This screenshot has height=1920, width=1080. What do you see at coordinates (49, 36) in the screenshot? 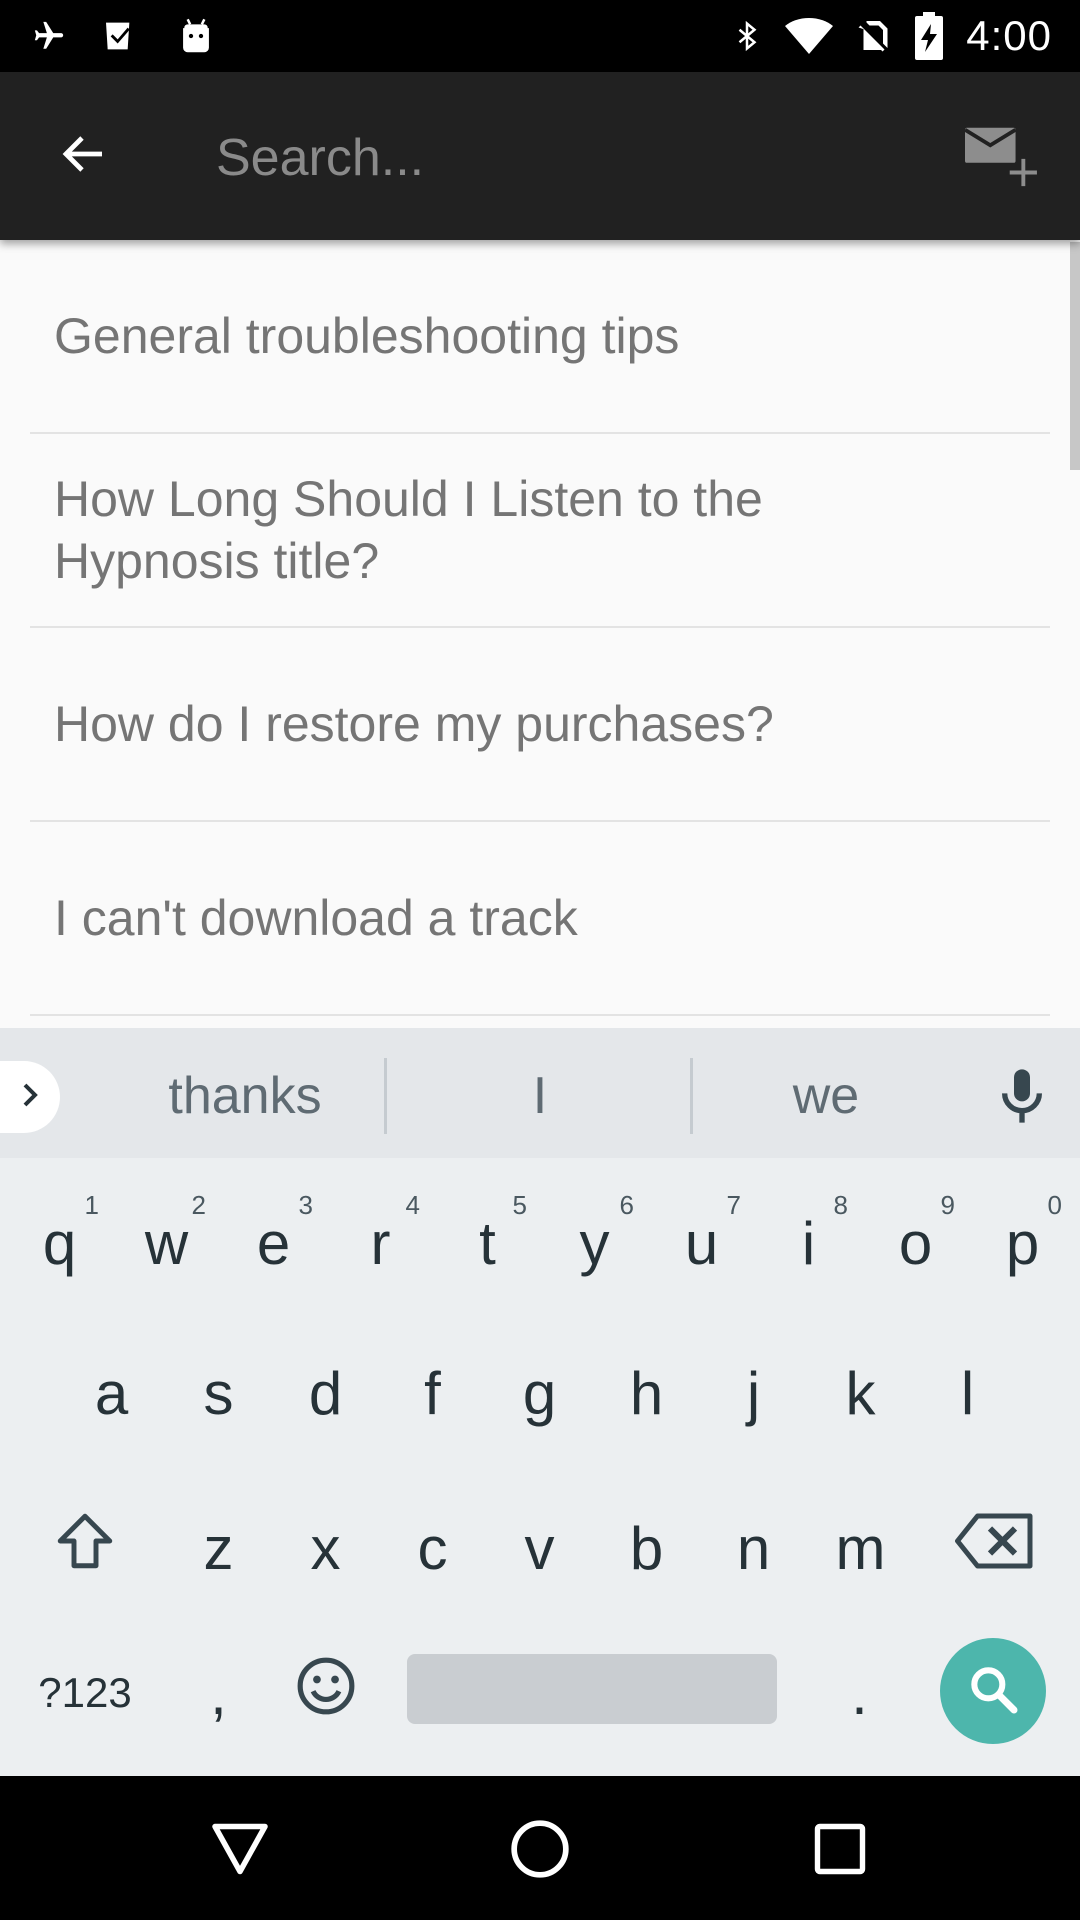
I see `airplane-icon` at bounding box center [49, 36].